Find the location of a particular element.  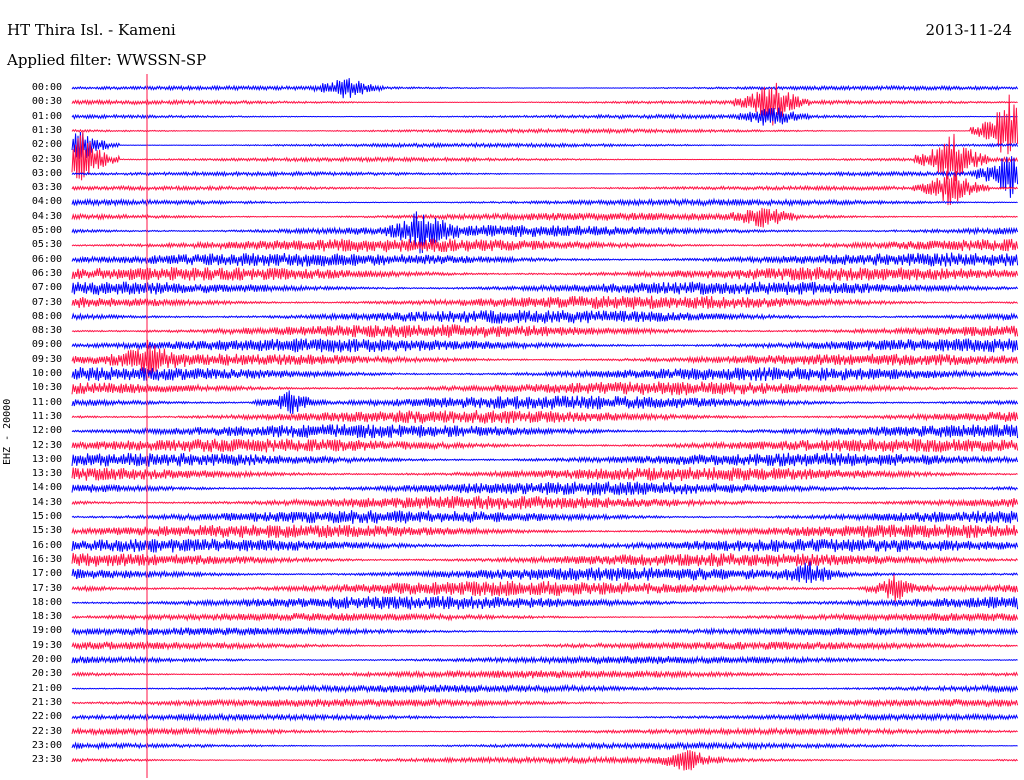

trace-1930 is located at coordinates (544, 645).